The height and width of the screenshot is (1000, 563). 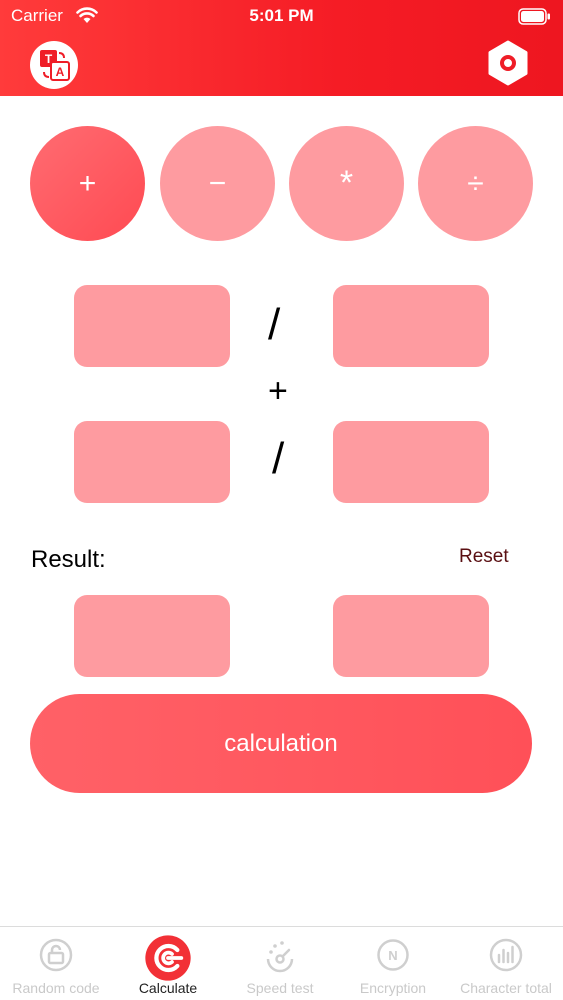 I want to click on svg-text: A, so click(x=60, y=72).